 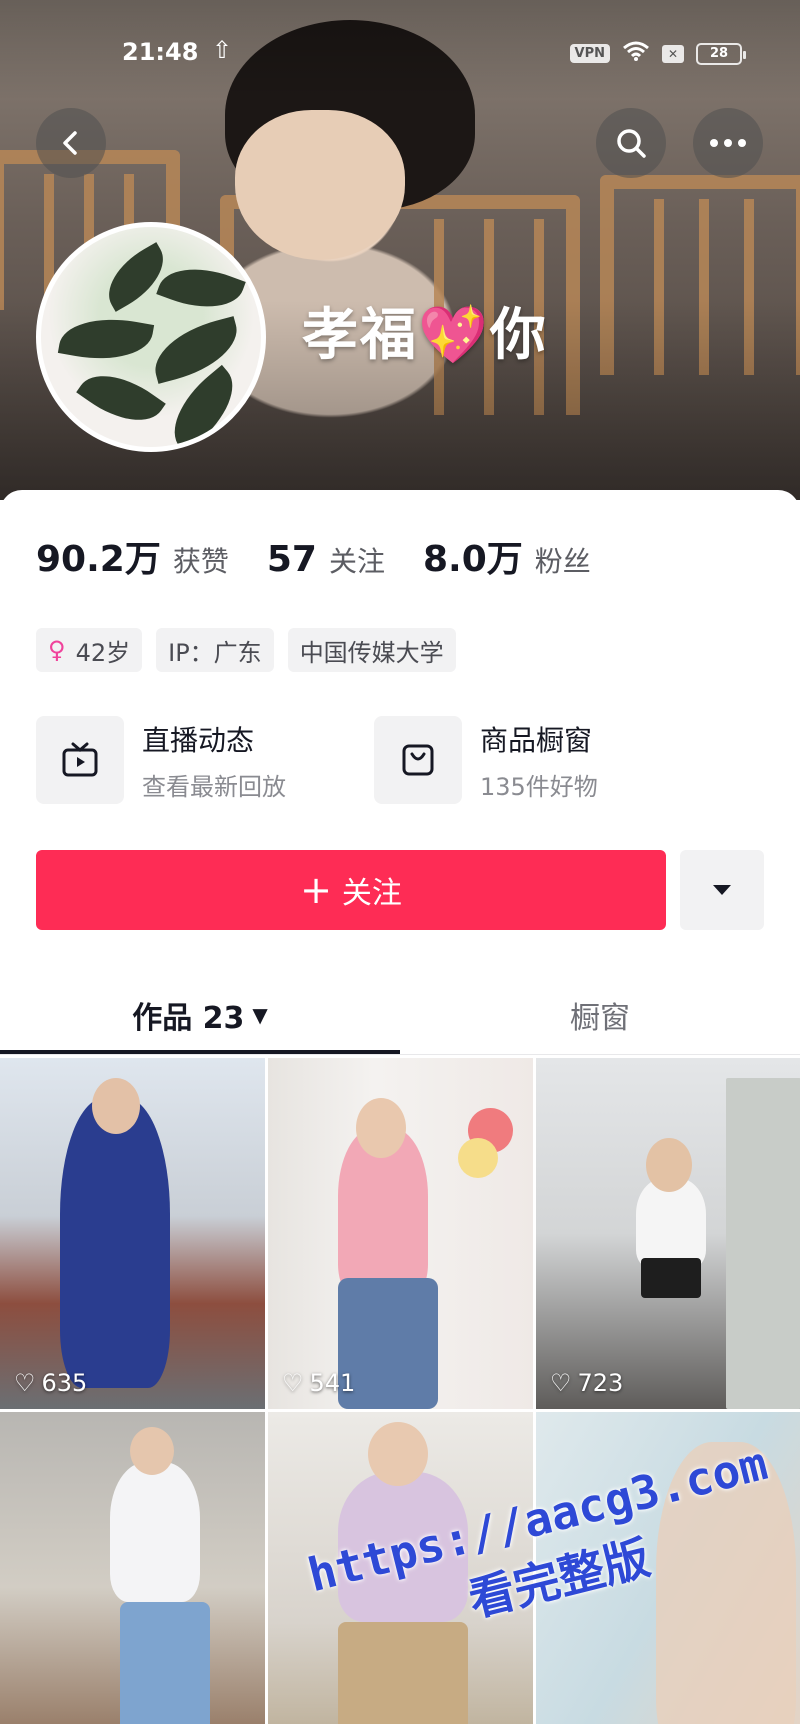 What do you see at coordinates (214, 786) in the screenshot?
I see `feature-subtitle: 查看最新回放` at bounding box center [214, 786].